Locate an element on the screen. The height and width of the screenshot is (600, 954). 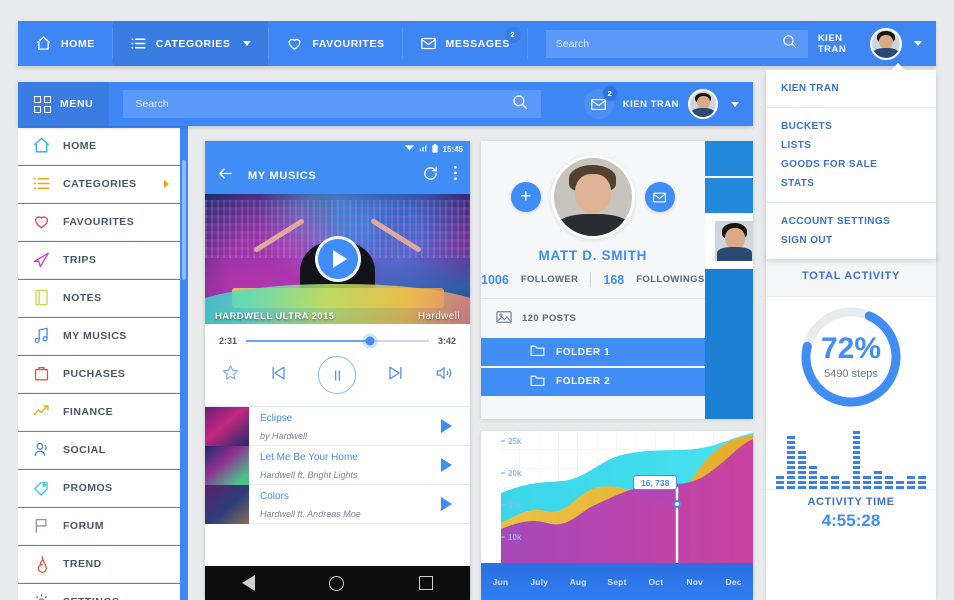
heart-icon is located at coordinates (294, 43).